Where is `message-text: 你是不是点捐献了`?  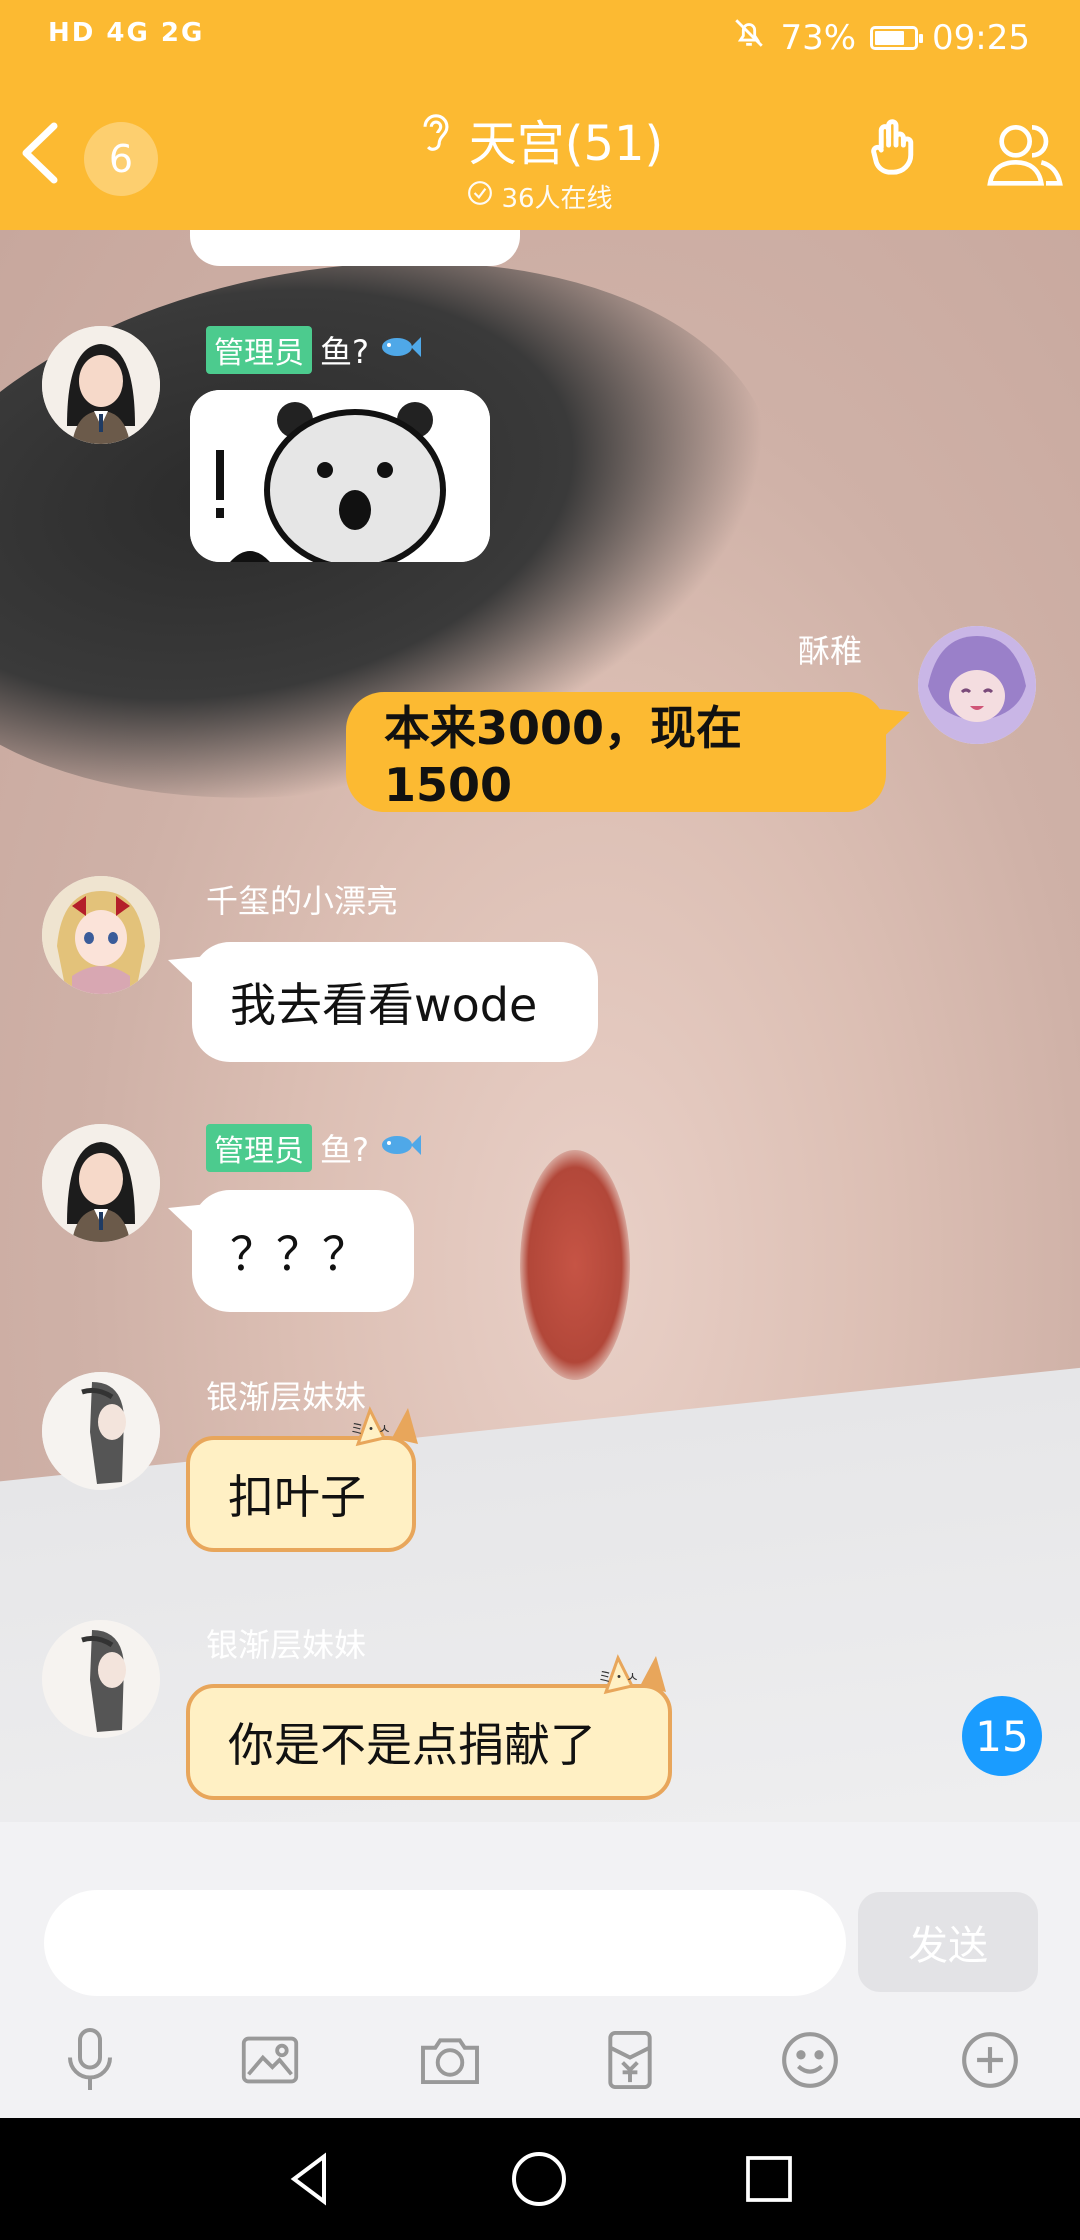
message-text: 你是不是点捐献了 is located at coordinates (412, 1745).